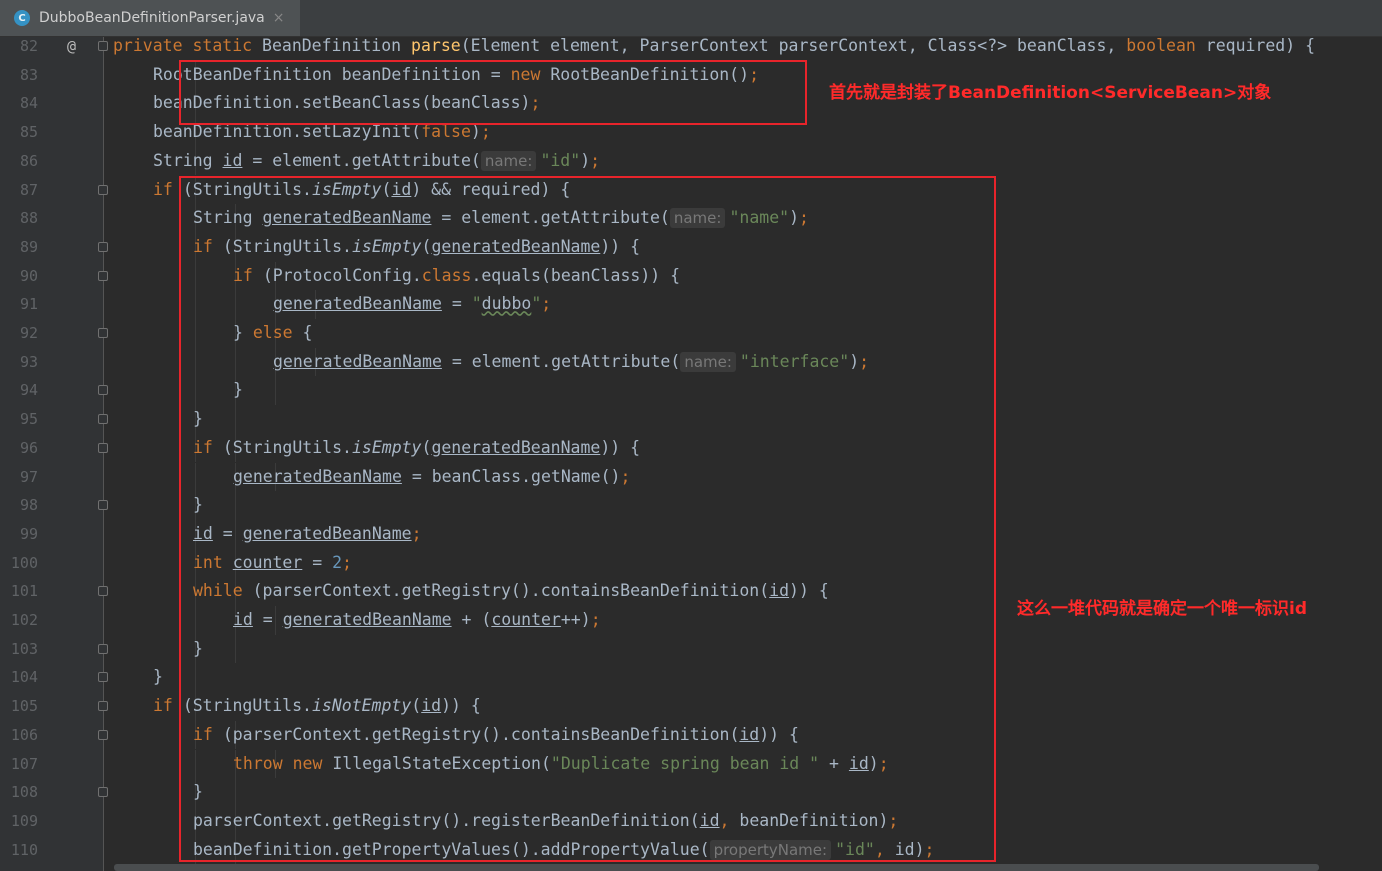  I want to click on tab-label: DubboBeanDefinitionParser.java, so click(152, 18).